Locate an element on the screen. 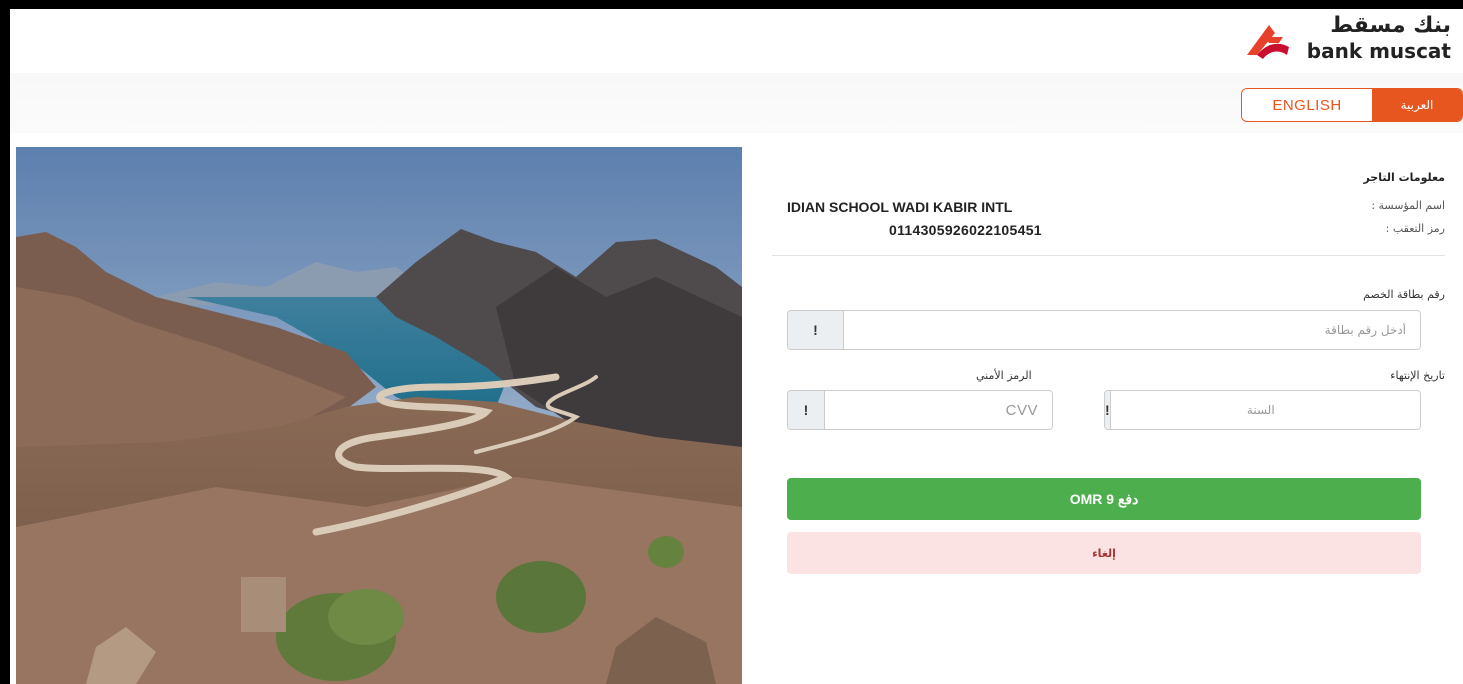  expiry-date-group: ! is located at coordinates (1262, 410).